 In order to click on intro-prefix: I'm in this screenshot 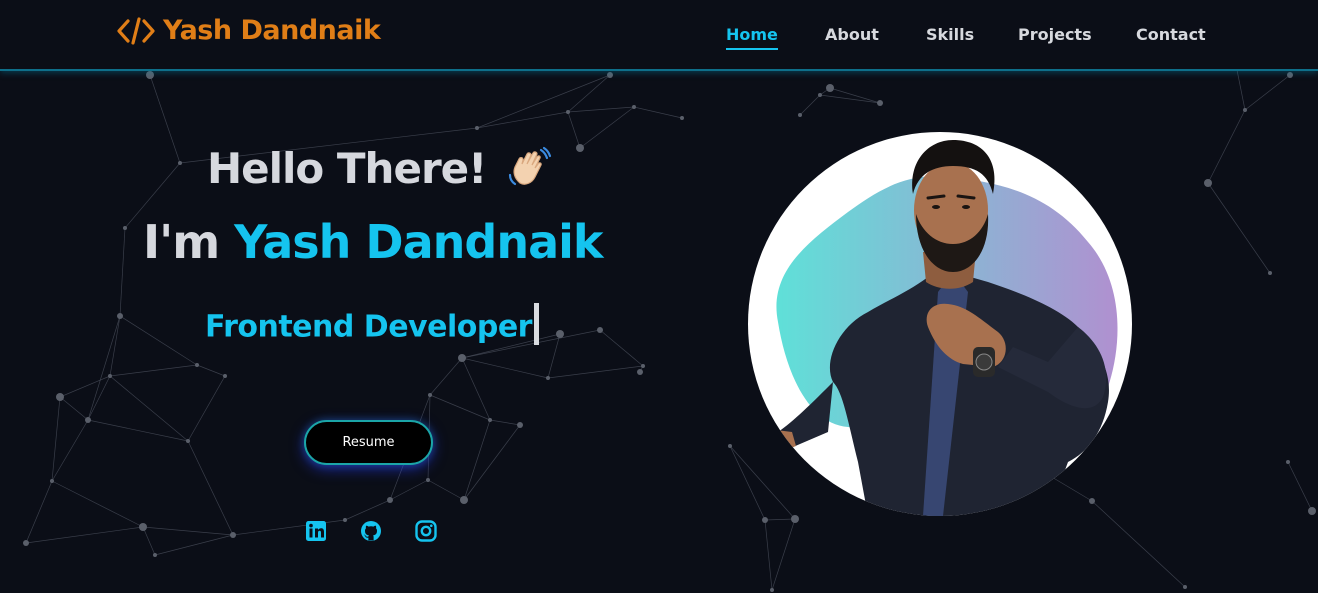, I will do `click(181, 242)`.